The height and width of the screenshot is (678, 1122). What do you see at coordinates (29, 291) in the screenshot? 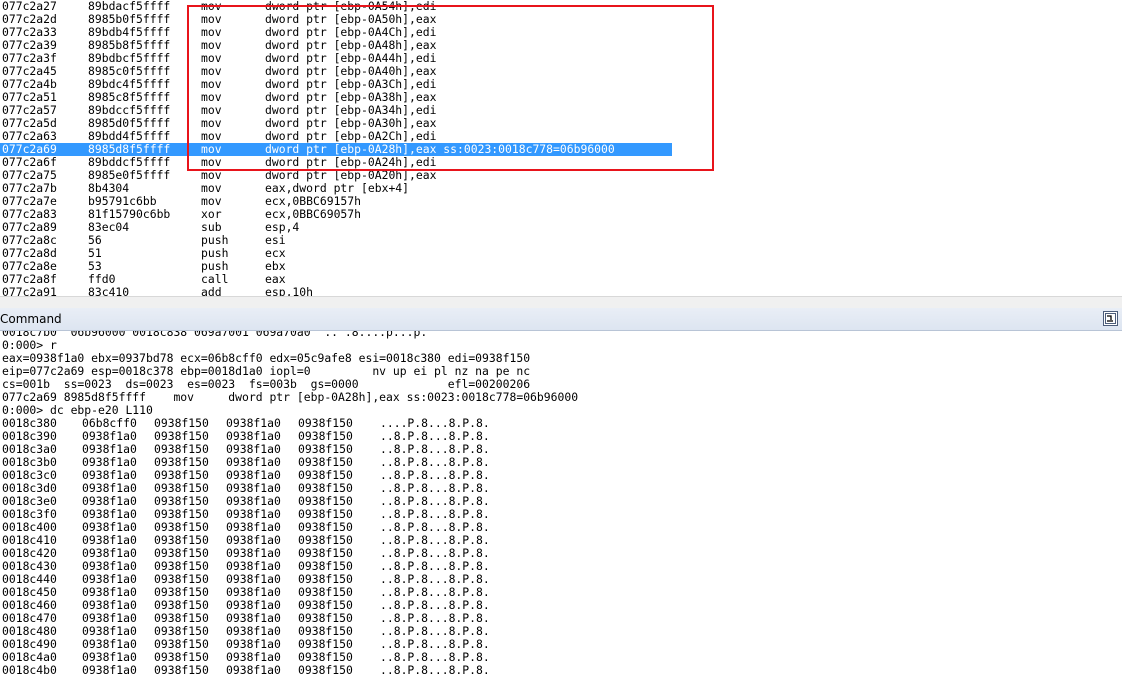
I see `disasm-addr: 077c2a91` at bounding box center [29, 291].